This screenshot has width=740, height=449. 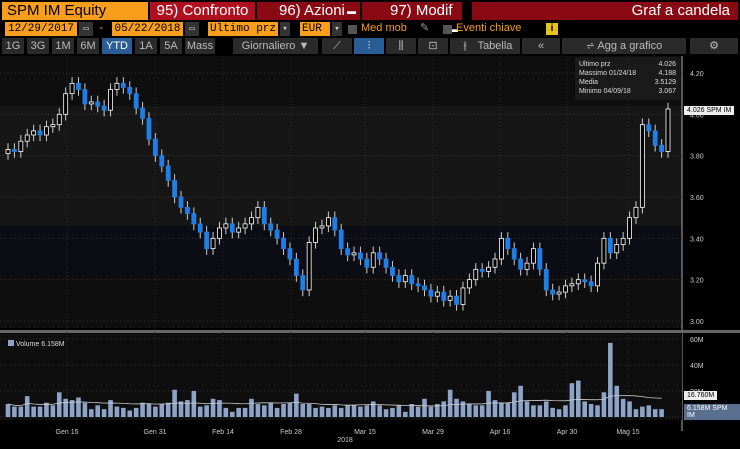 I want to click on price-tick-label: 4.20, so click(x=697, y=74).